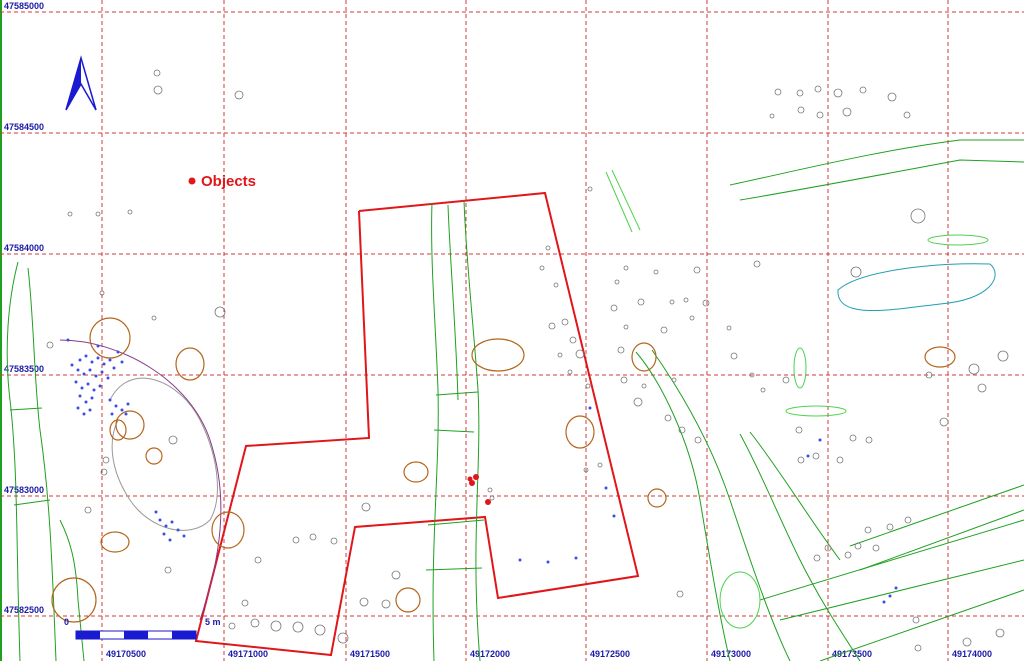 The height and width of the screenshot is (661, 1024). What do you see at coordinates (370, 654) in the screenshot?
I see `x-label: 49171500` at bounding box center [370, 654].